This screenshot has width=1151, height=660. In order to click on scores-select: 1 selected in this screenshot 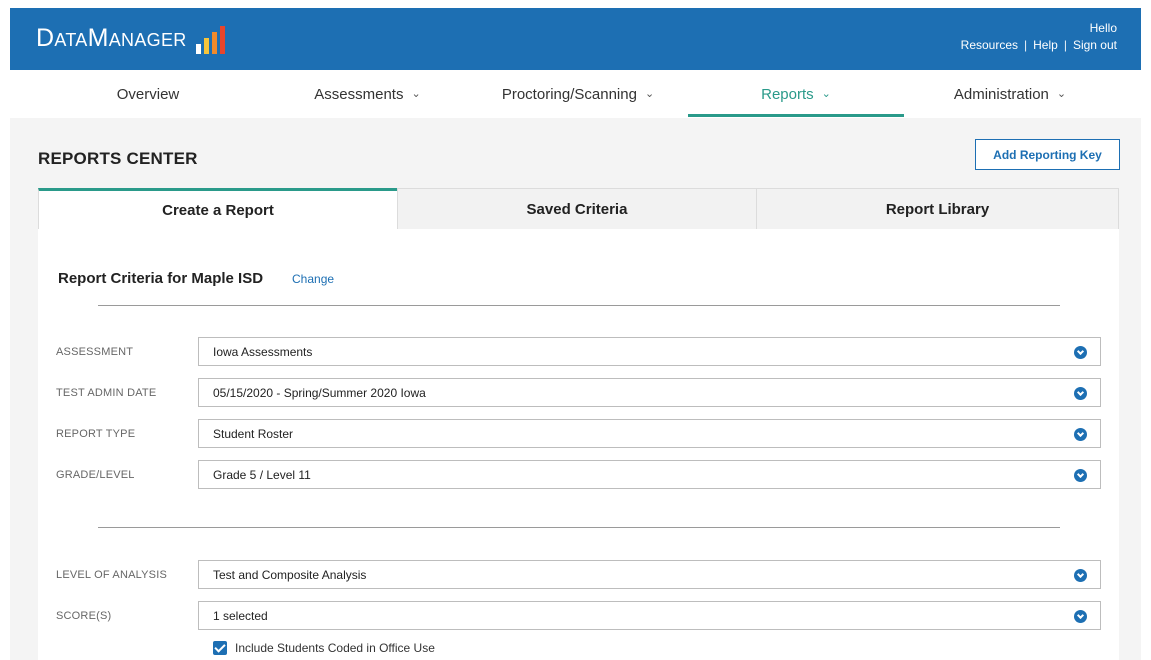, I will do `click(649, 615)`.